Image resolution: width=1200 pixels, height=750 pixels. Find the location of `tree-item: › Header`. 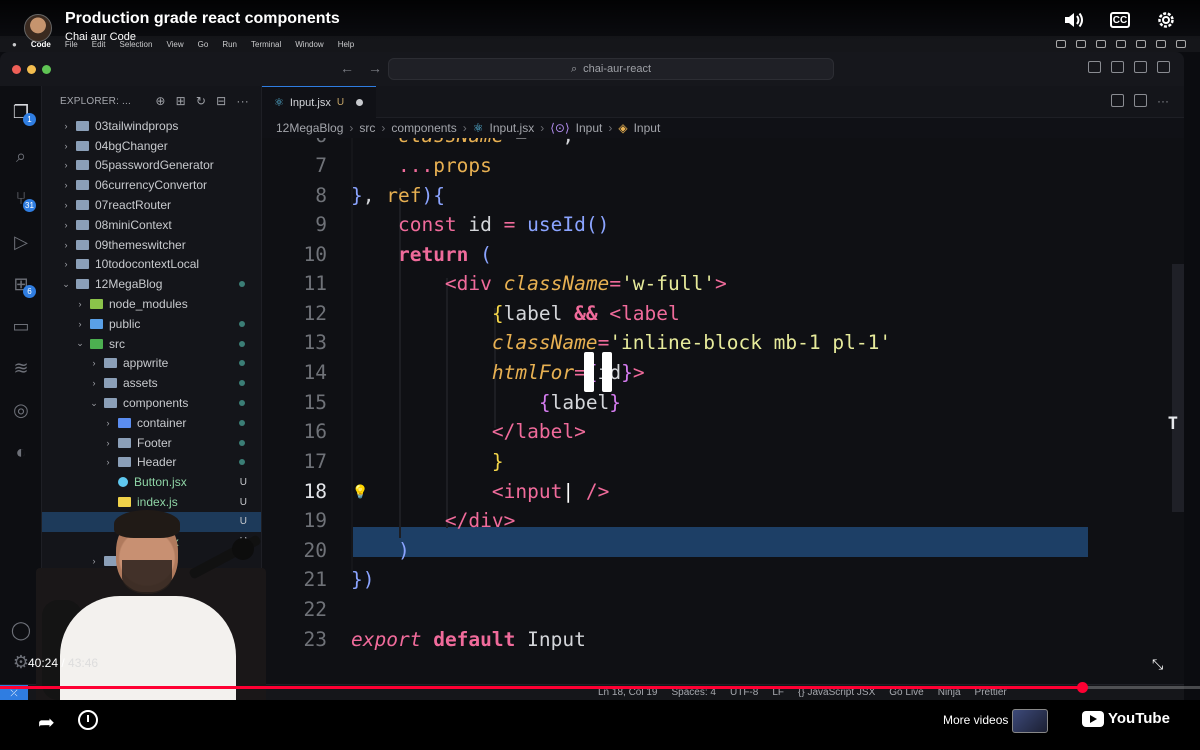

tree-item: › Header is located at coordinates (151, 463).